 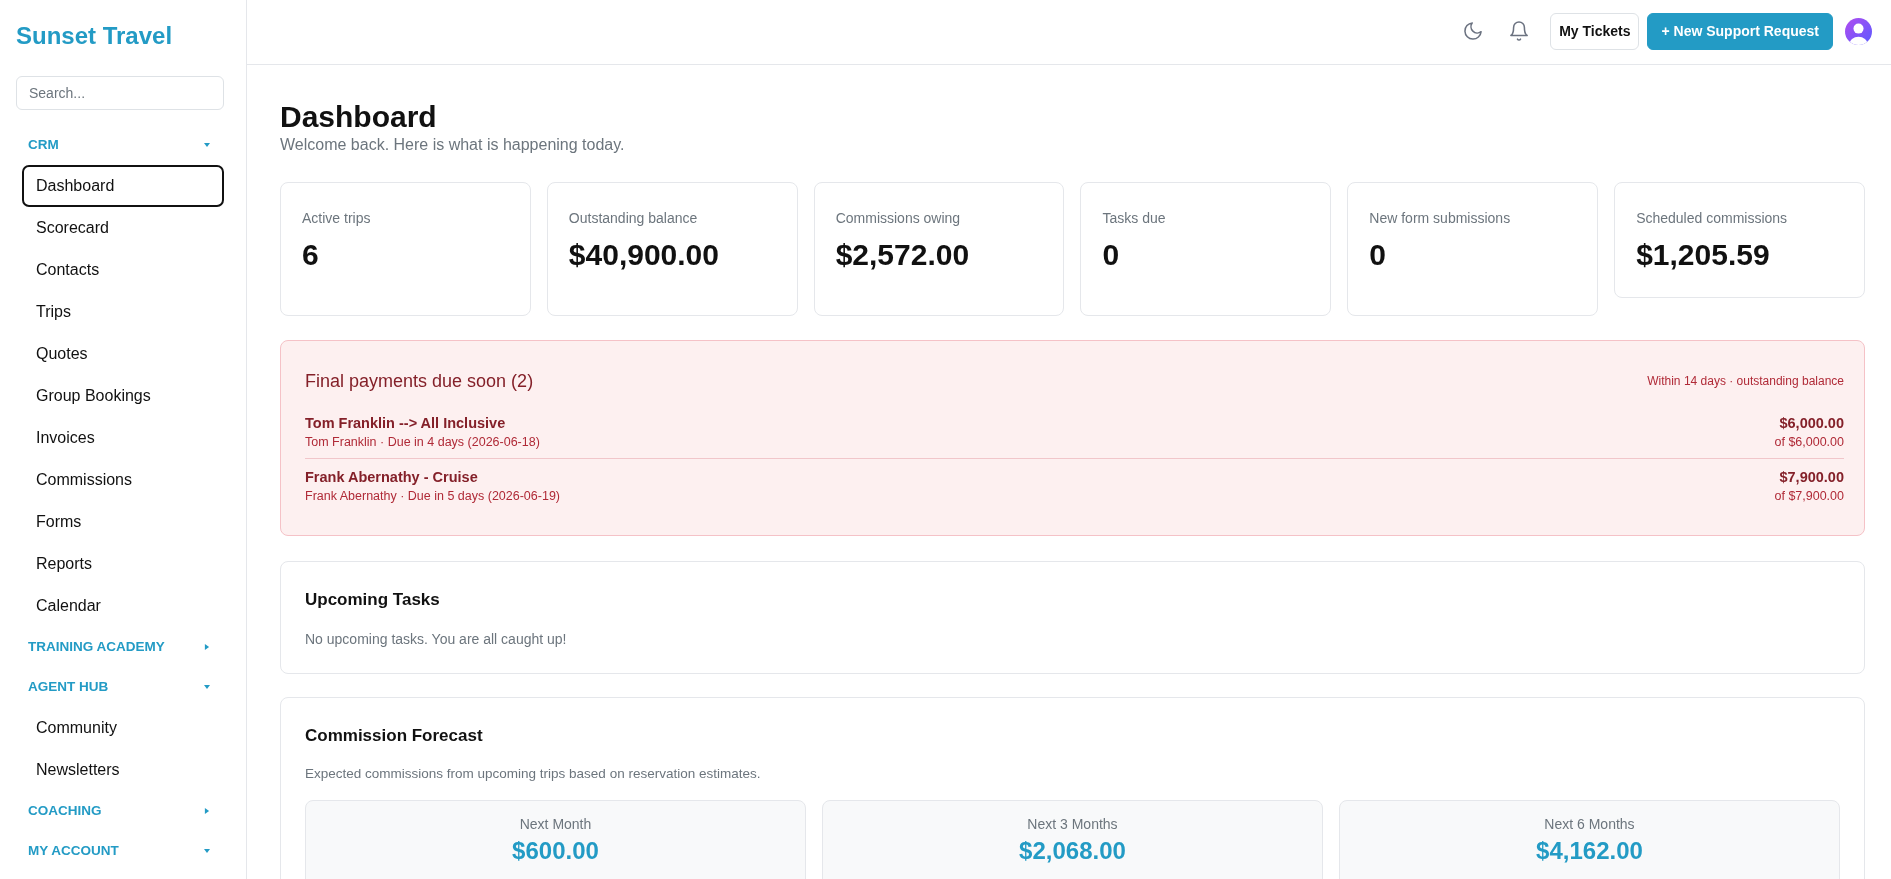 I want to click on card-title: Upcoming Tasks, so click(x=373, y=600).